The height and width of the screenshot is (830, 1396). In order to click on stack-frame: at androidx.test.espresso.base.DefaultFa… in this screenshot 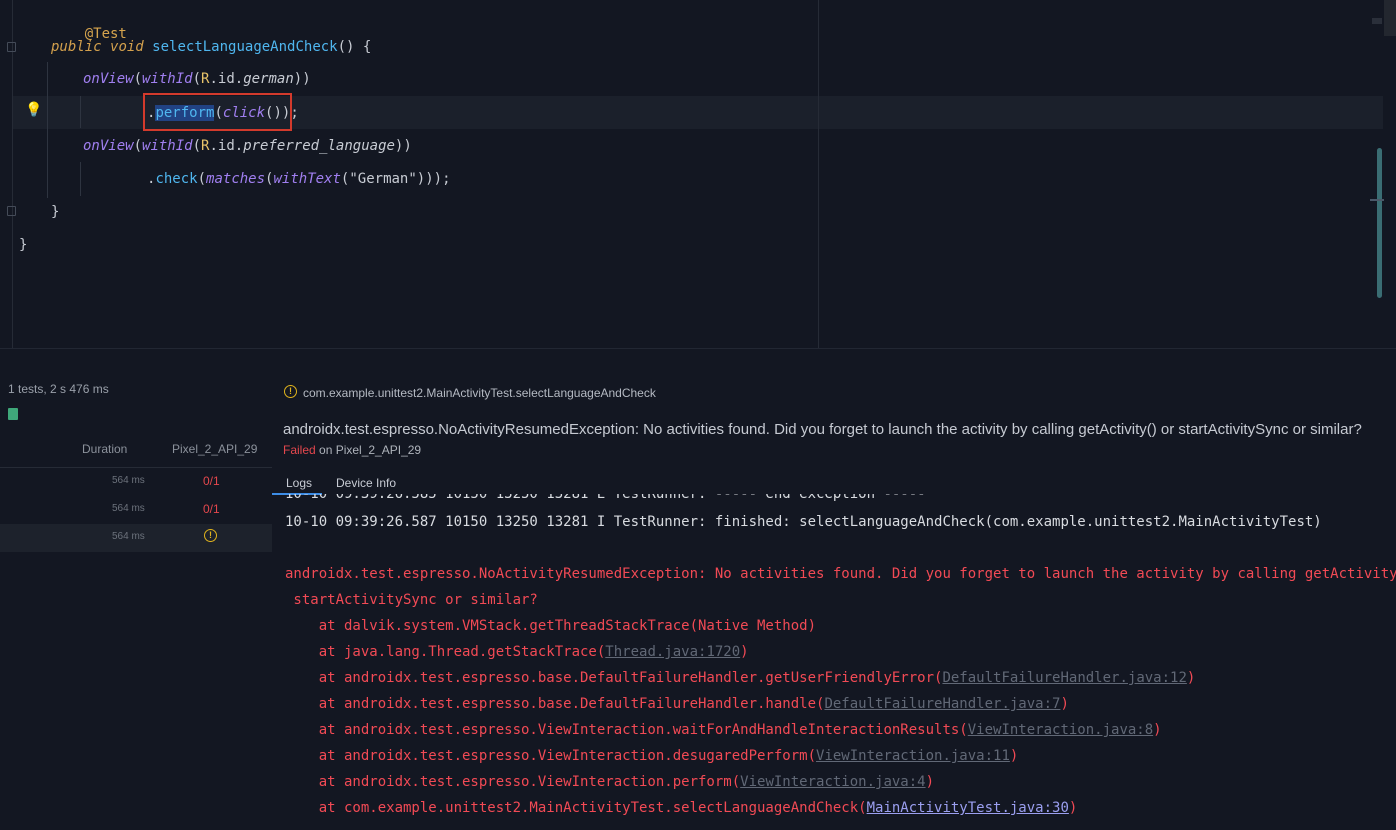, I will do `click(740, 678)`.